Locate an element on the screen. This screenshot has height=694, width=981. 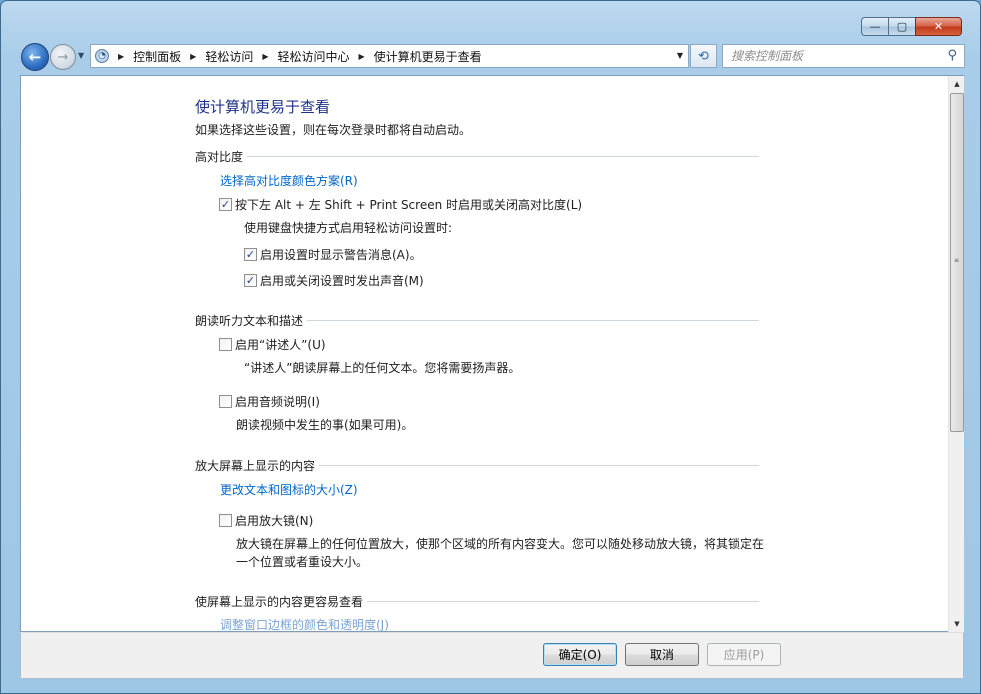
section-heading: 高对比度 is located at coordinates (219, 157).